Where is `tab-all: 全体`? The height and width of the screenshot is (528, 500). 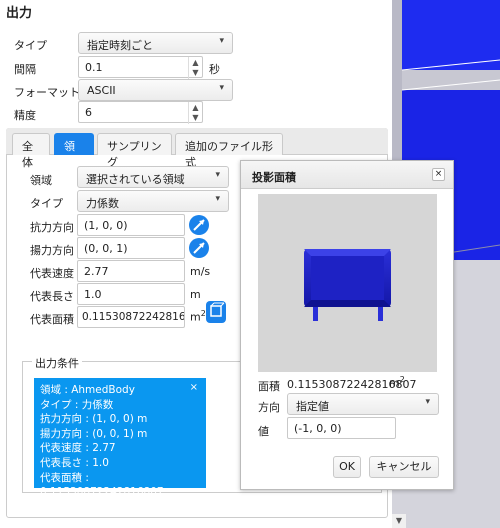 tab-all: 全体 is located at coordinates (31, 151).